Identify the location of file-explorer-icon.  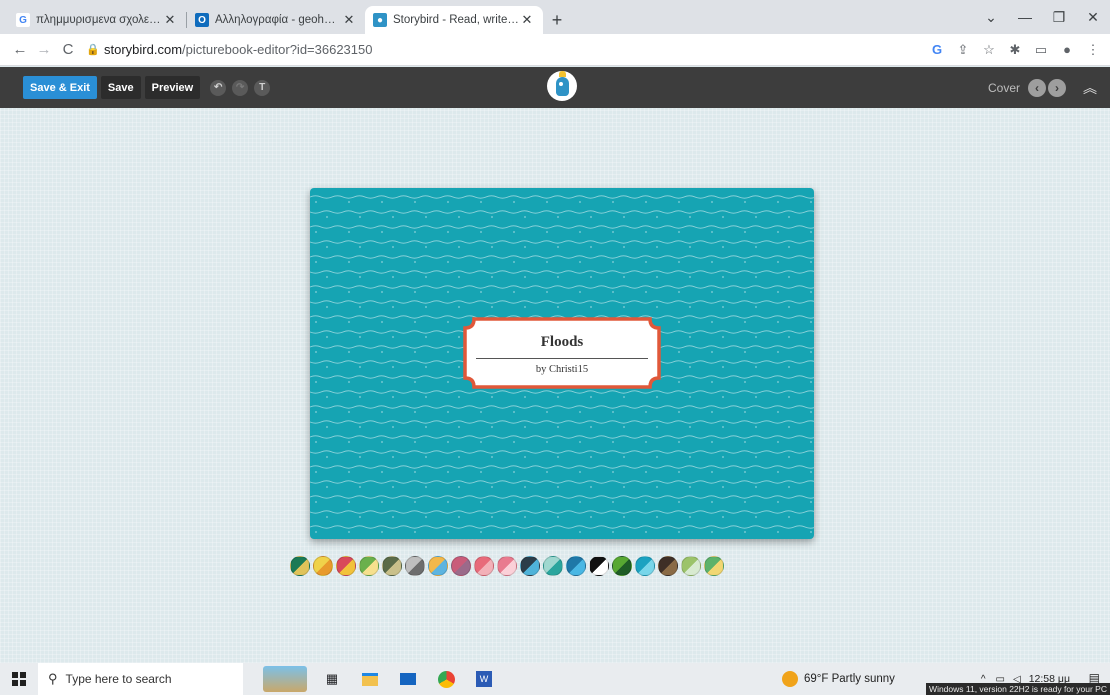
(370, 679).